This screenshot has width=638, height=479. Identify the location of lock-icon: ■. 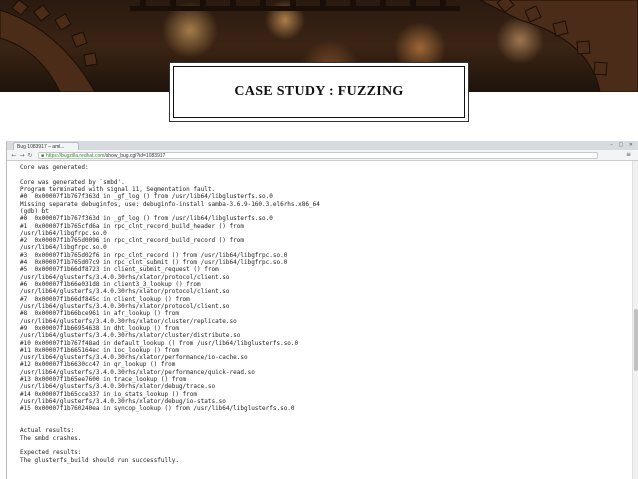
(43, 155).